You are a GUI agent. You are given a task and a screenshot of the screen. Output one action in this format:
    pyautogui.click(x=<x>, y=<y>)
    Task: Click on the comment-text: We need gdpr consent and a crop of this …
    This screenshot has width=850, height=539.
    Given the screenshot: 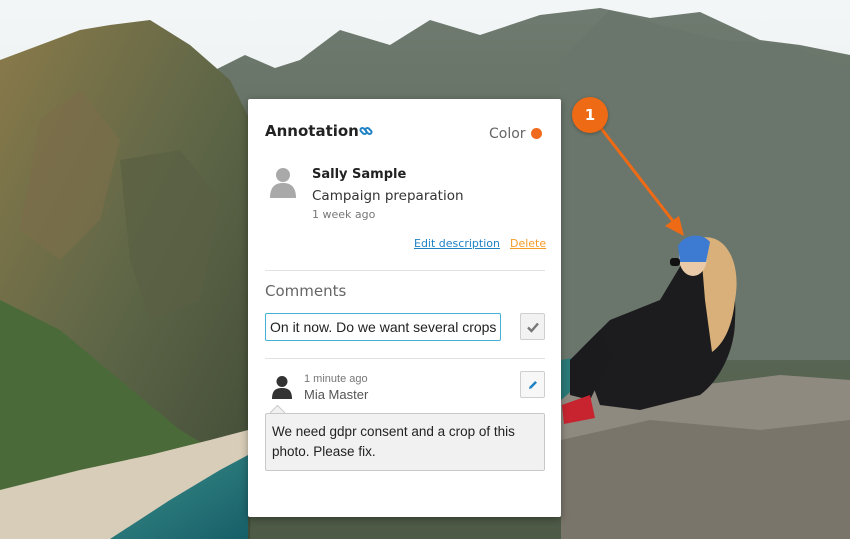 What is the action you would take?
    pyautogui.click(x=405, y=442)
    